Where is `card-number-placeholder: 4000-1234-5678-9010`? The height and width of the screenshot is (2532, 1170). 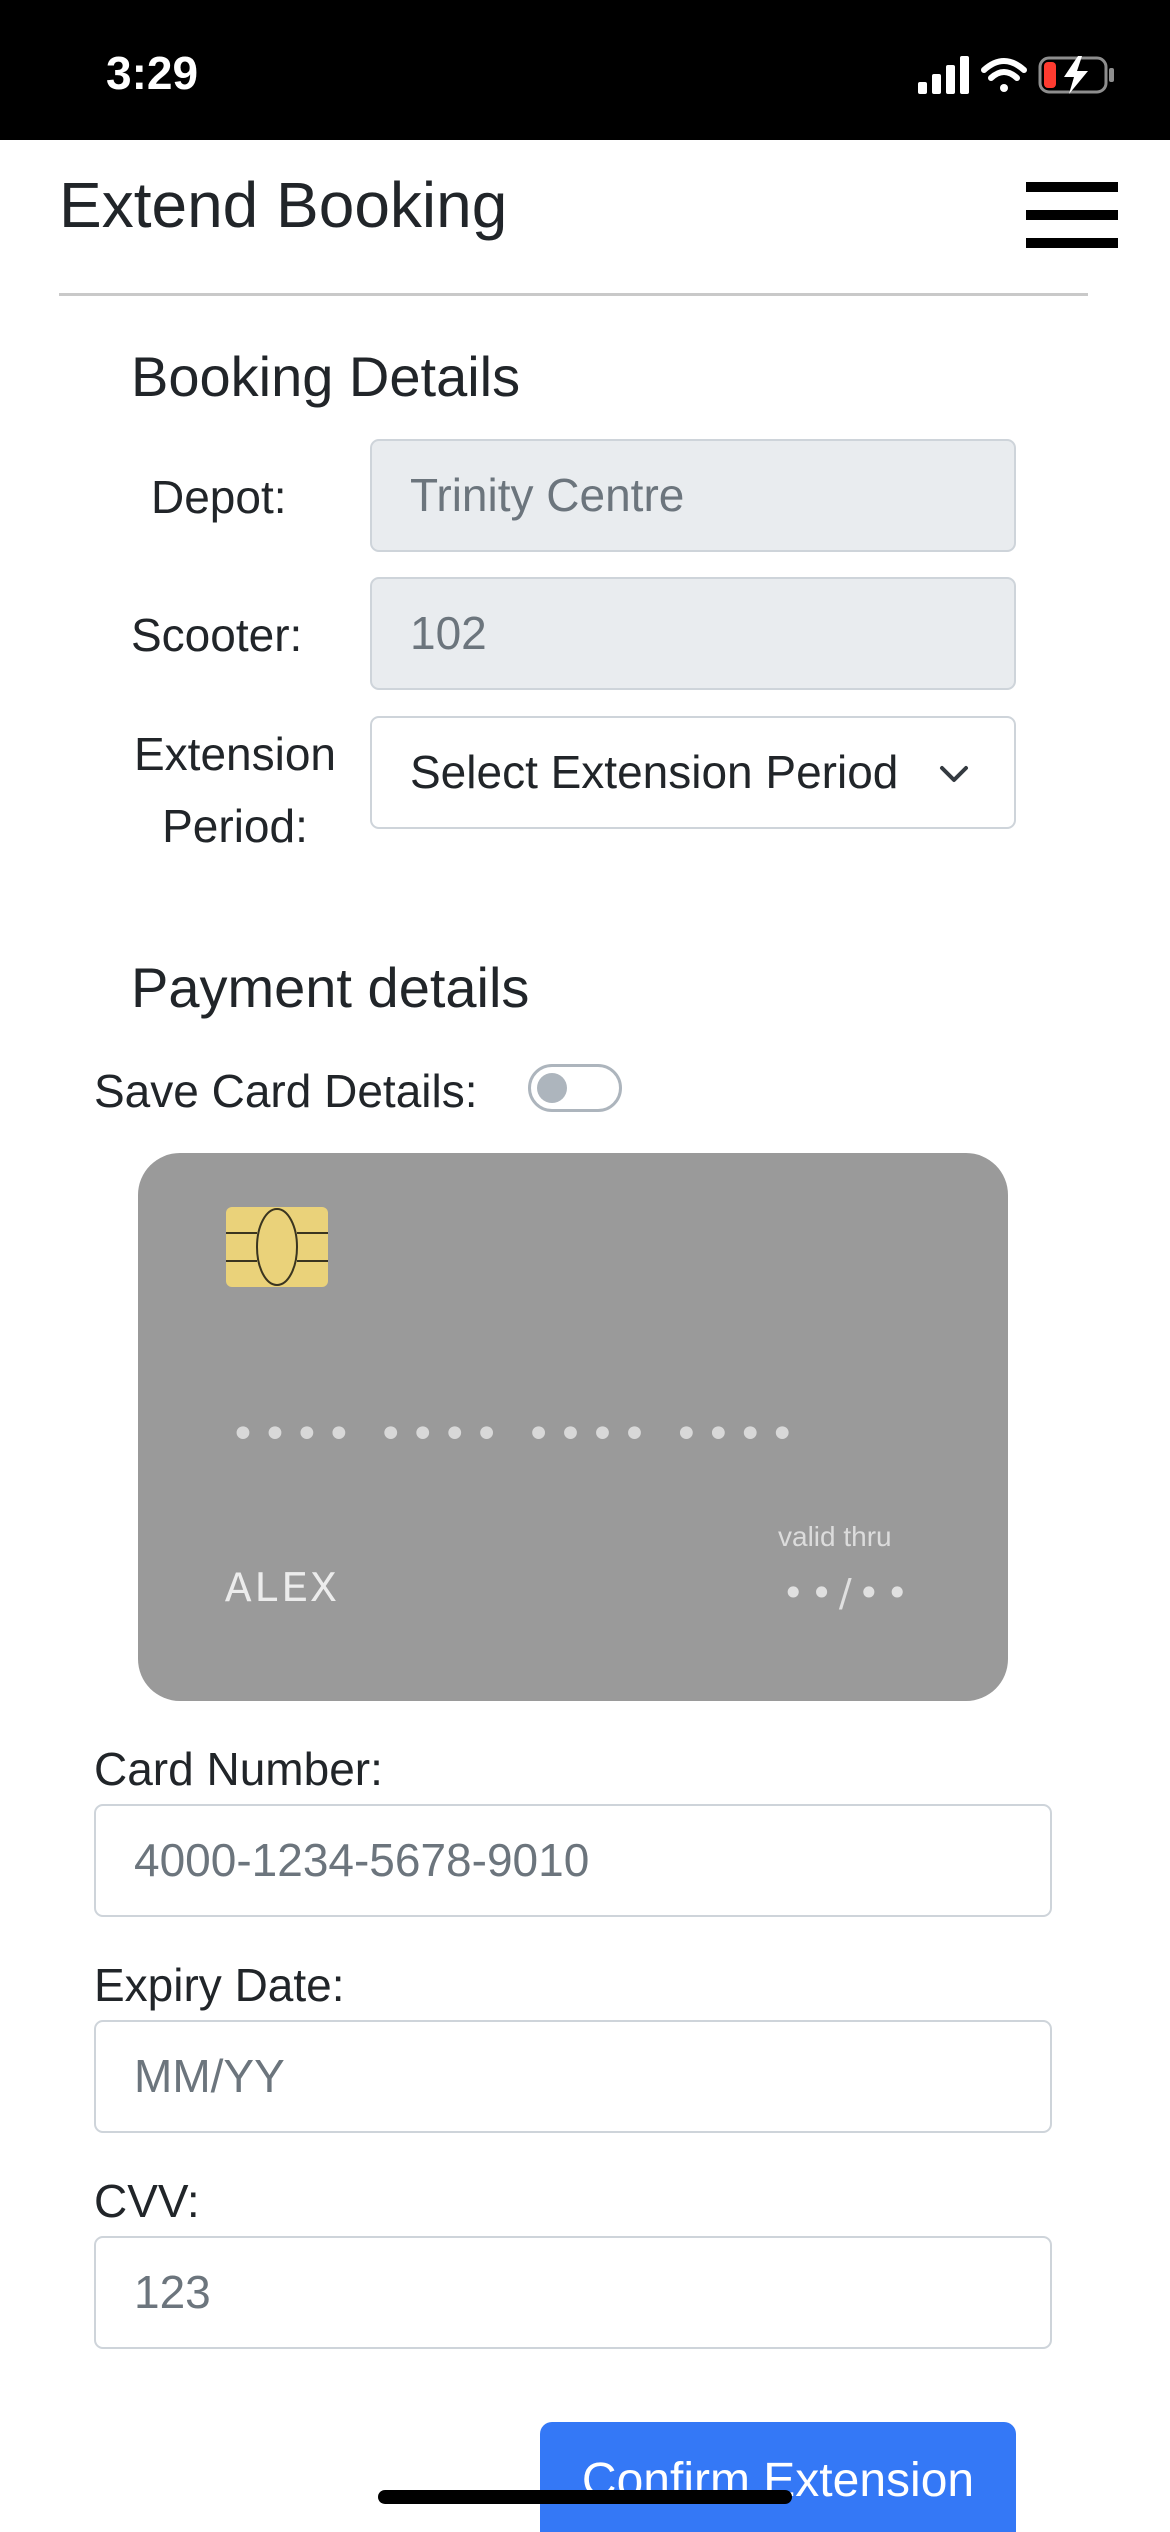 card-number-placeholder: 4000-1234-5678-9010 is located at coordinates (362, 1860).